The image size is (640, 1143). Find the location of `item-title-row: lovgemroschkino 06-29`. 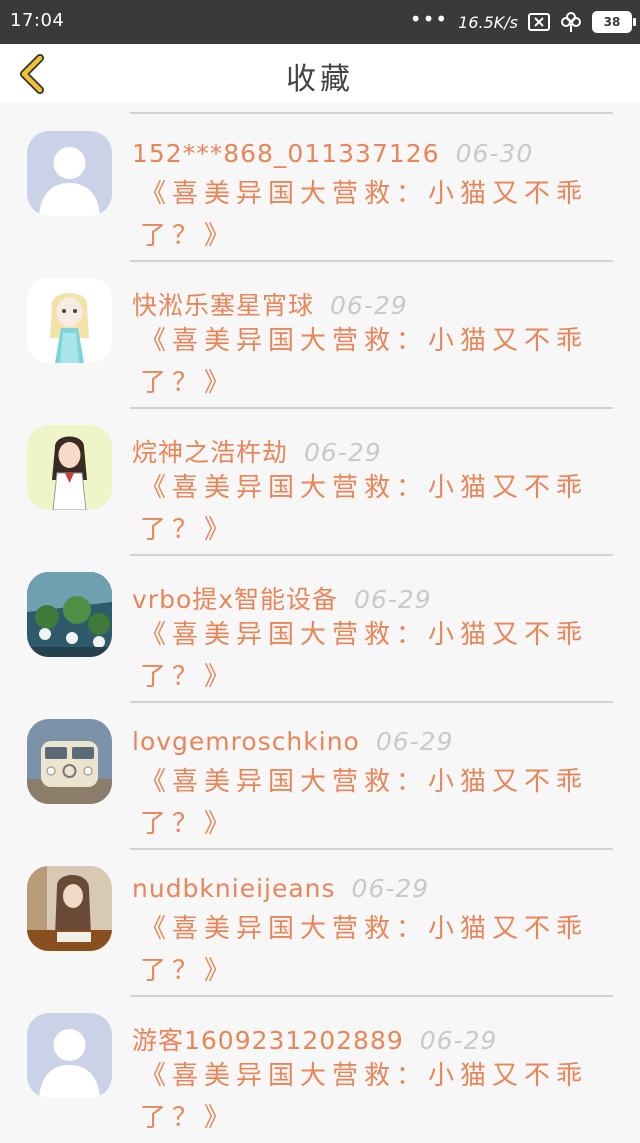

item-title-row: lovgemroschkino 06-29 is located at coordinates (293, 741).